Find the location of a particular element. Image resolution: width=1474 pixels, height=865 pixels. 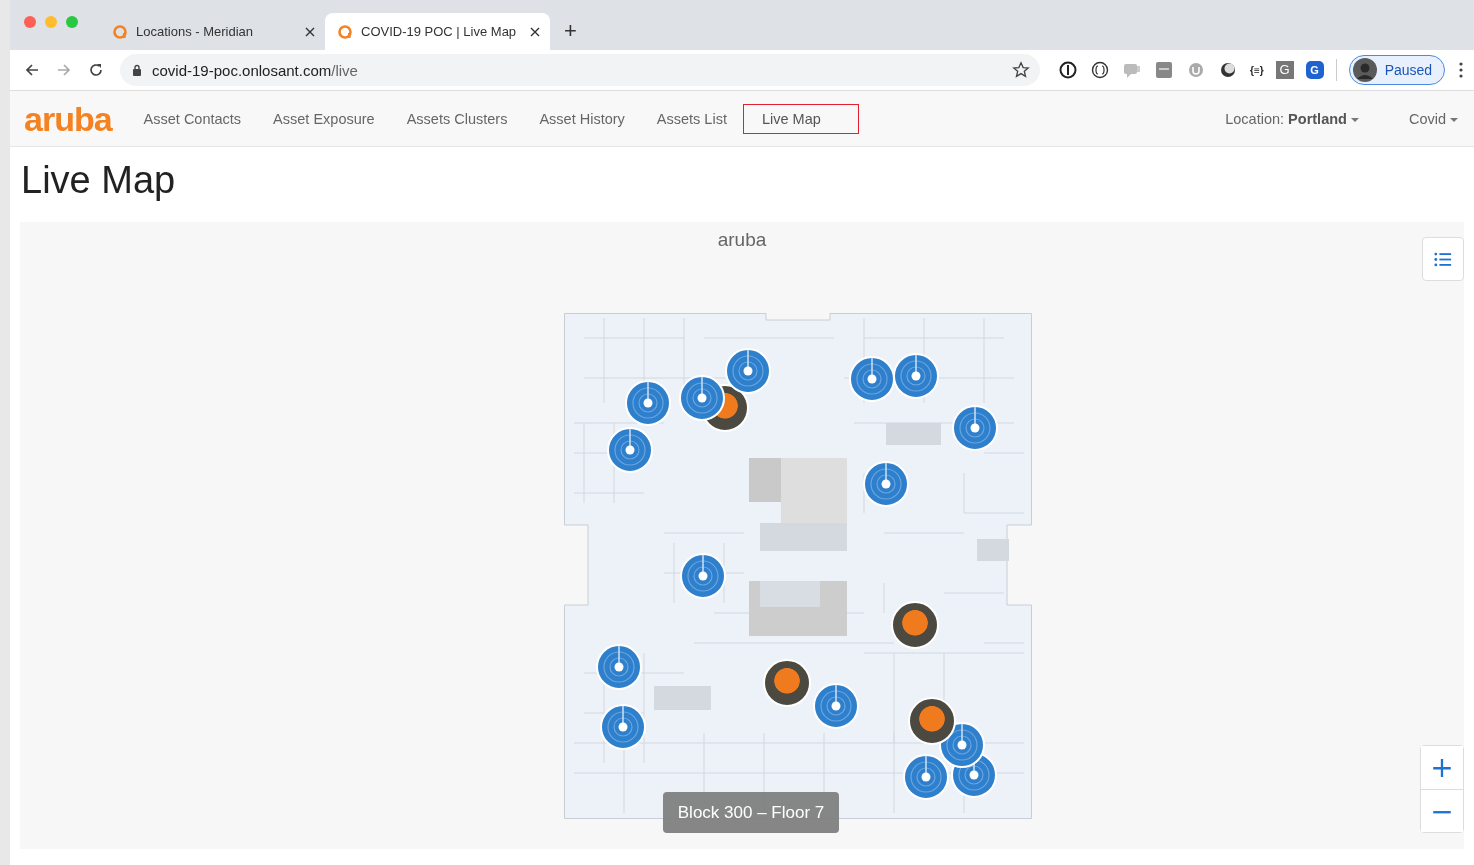

extension-icon: {≡} is located at coordinates (1257, 70).